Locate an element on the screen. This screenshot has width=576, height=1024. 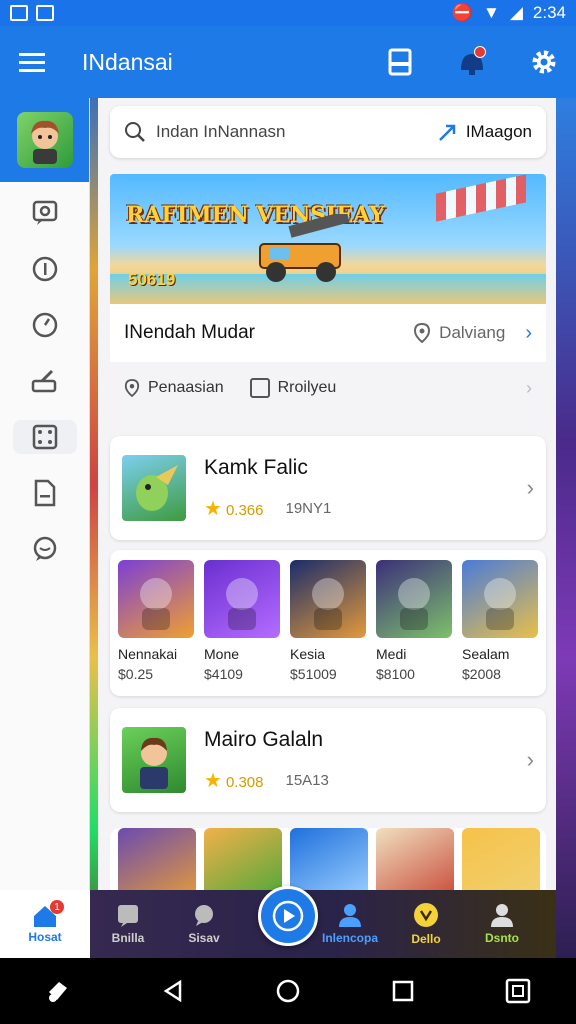
side-rail is located at coordinates (45, 494).